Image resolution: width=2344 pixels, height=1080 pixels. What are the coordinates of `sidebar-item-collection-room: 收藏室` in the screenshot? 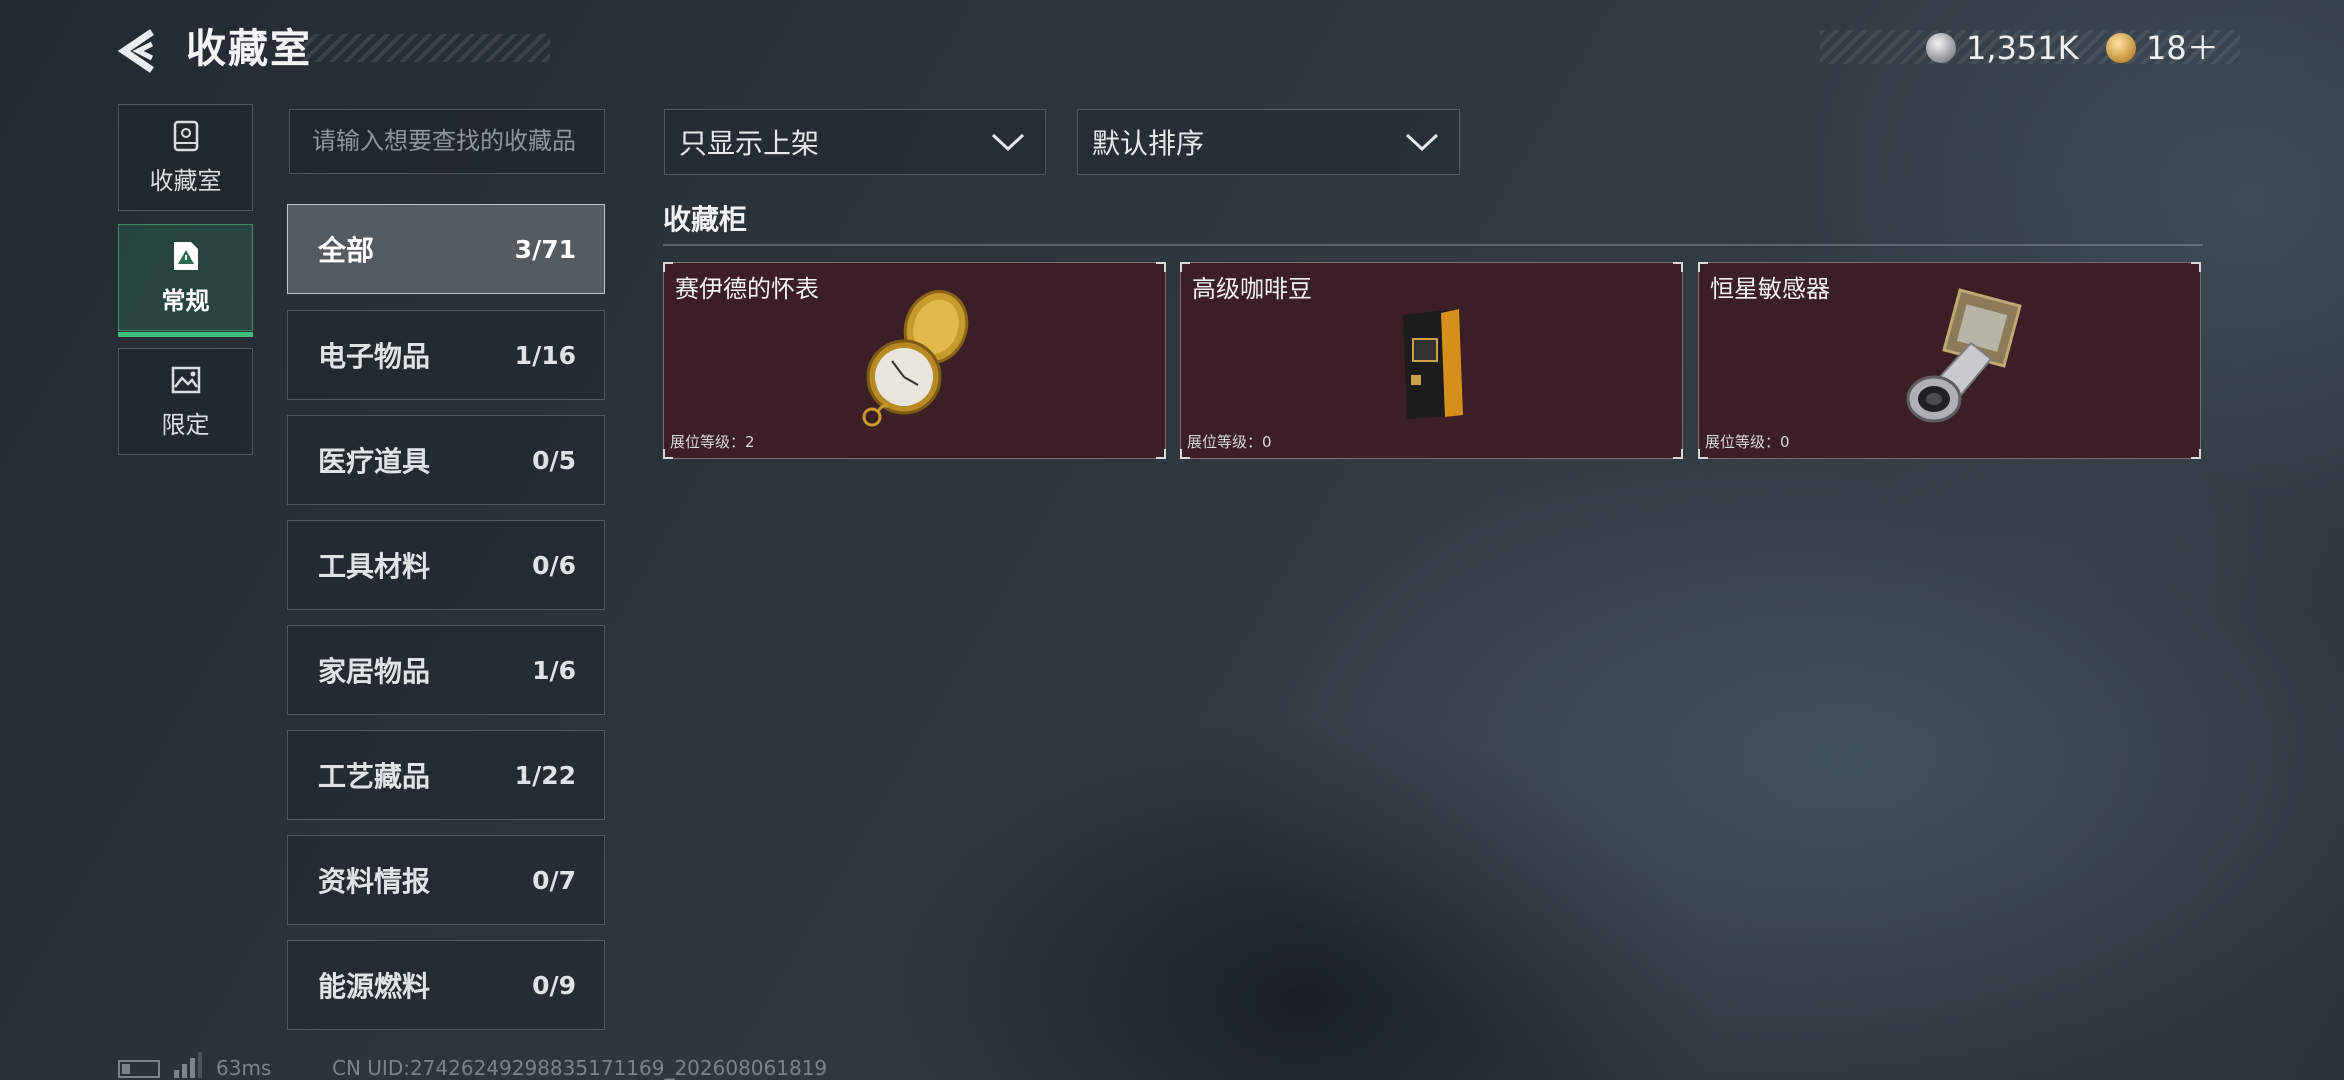 It's located at (185, 157).